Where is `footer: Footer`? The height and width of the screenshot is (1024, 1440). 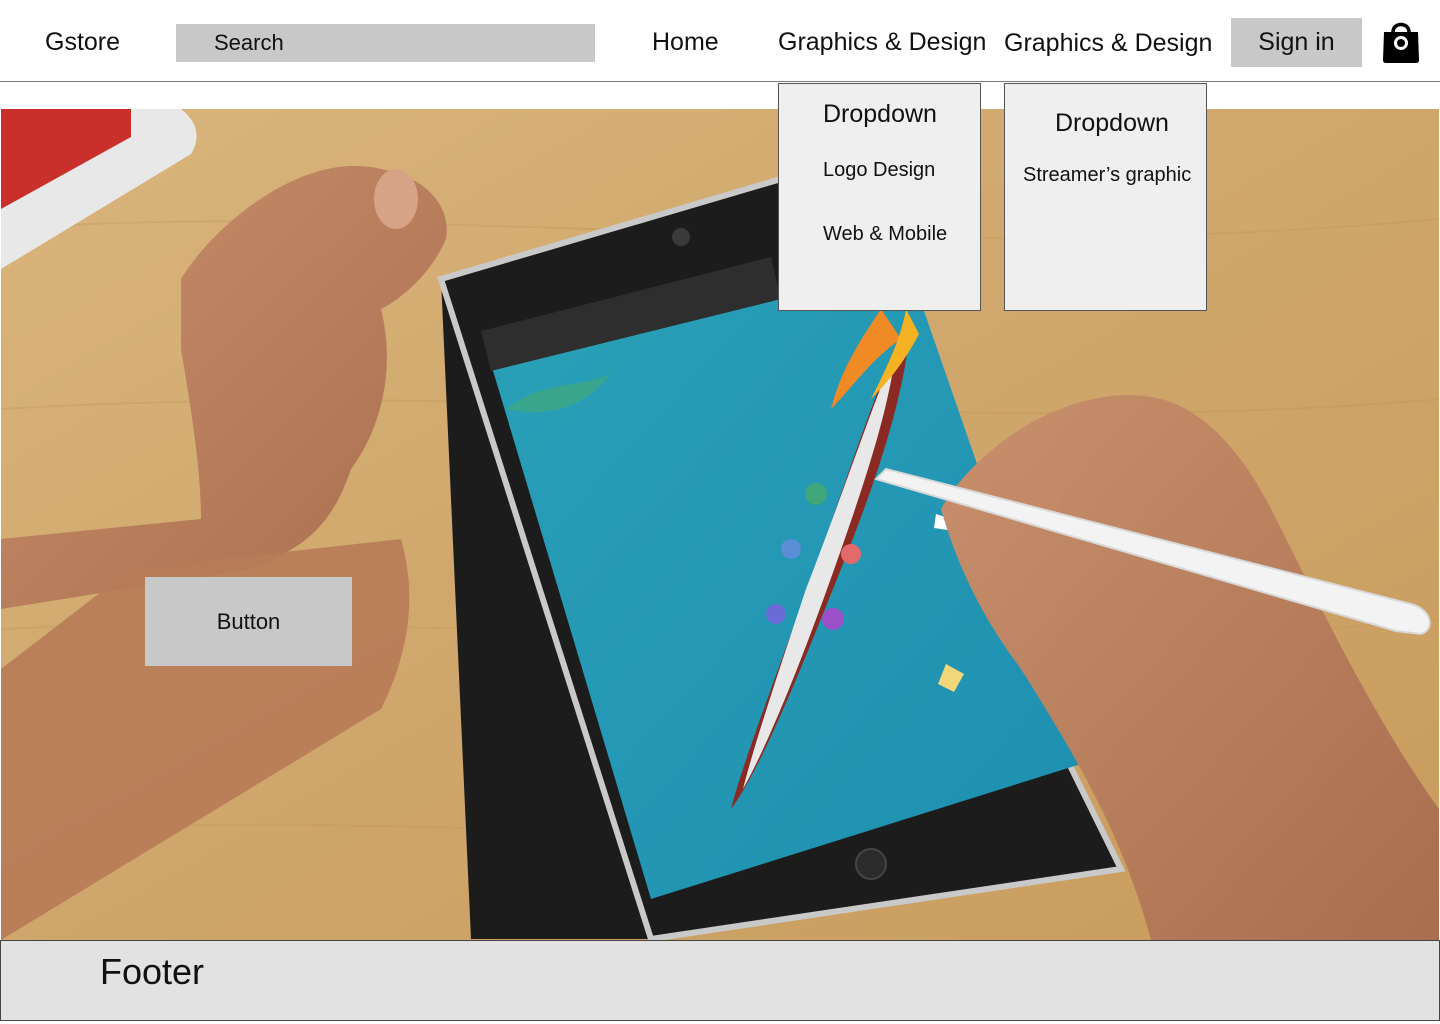
footer: Footer is located at coordinates (720, 980).